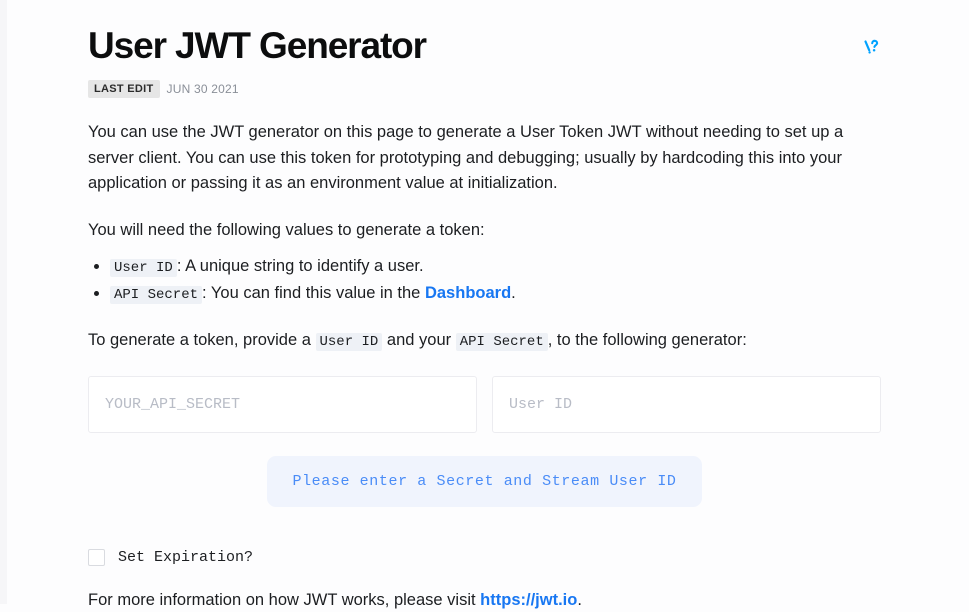  Describe the element at coordinates (579, 600) in the screenshot. I see `footer-note-tail: .` at that location.